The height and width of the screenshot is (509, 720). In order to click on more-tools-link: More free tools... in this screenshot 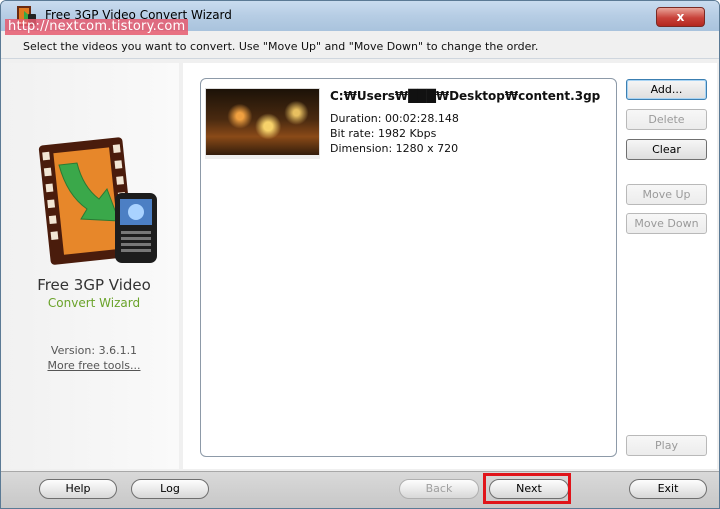, I will do `click(94, 365)`.